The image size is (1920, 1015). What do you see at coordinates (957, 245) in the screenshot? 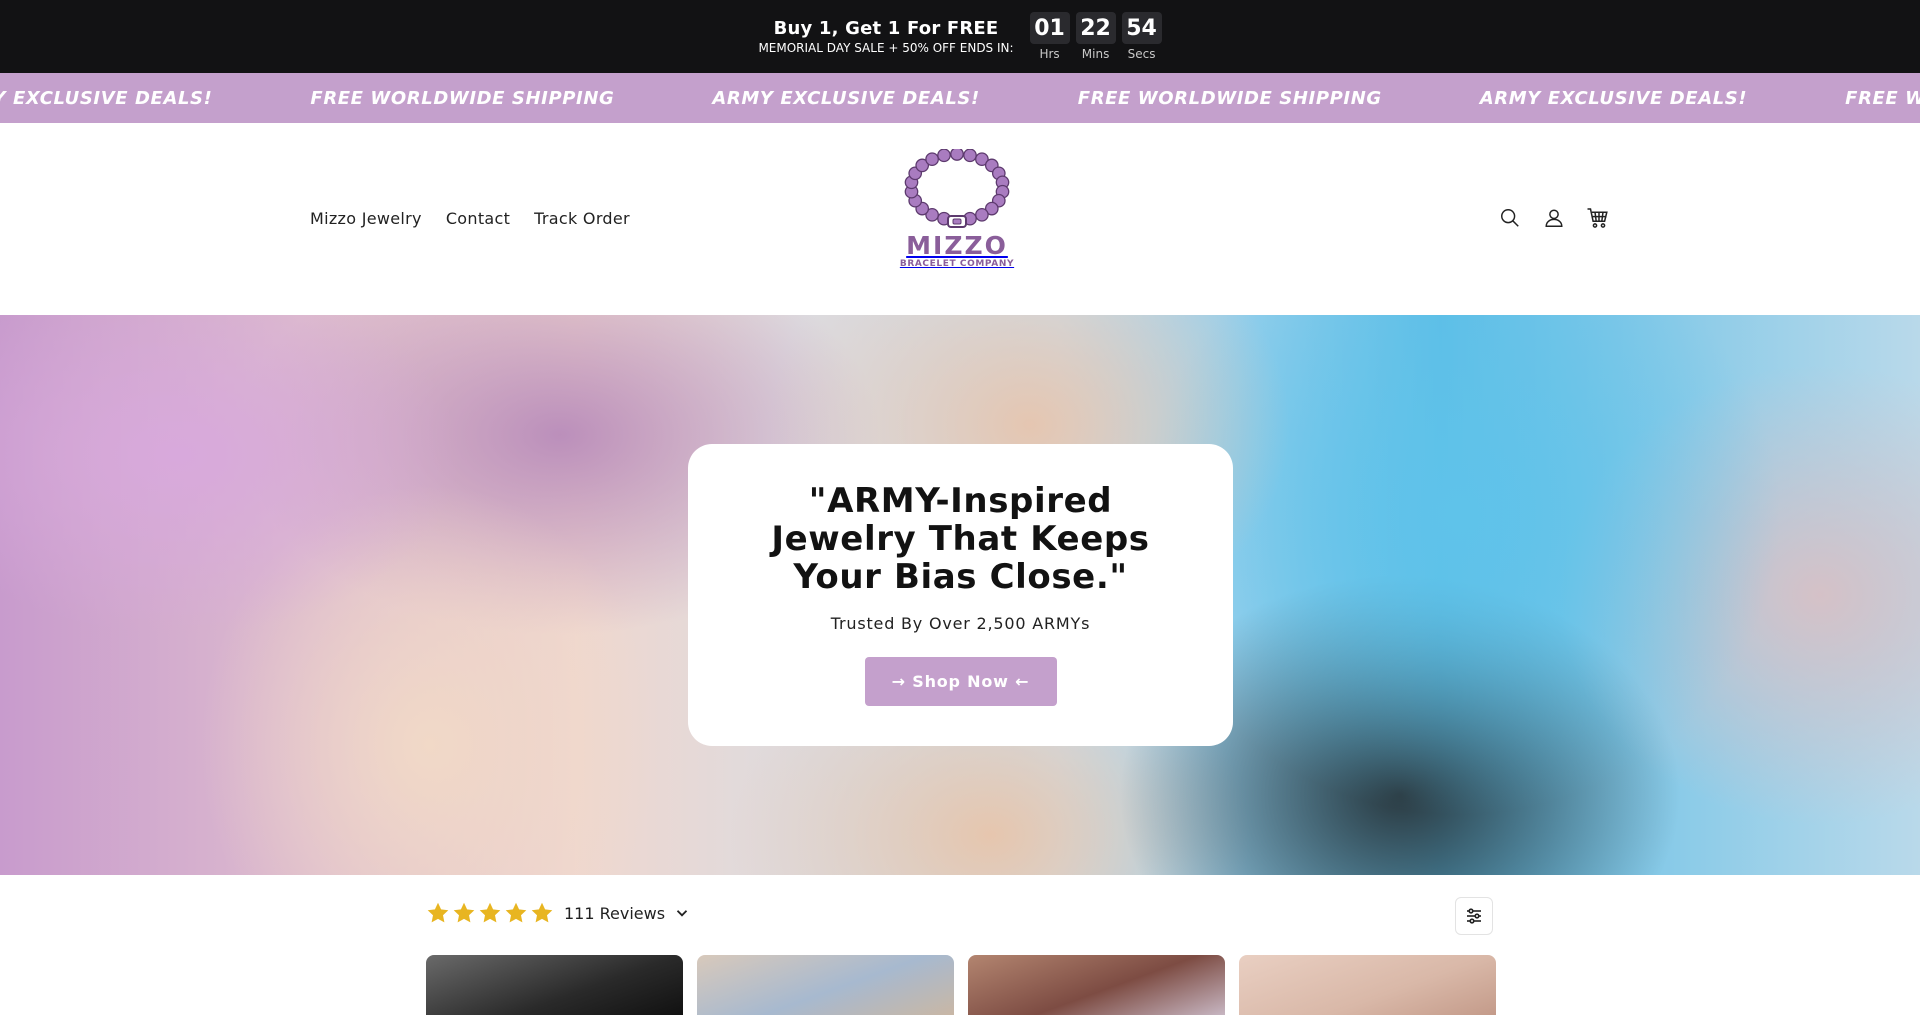
I see `logo-name: MIZZO` at bounding box center [957, 245].